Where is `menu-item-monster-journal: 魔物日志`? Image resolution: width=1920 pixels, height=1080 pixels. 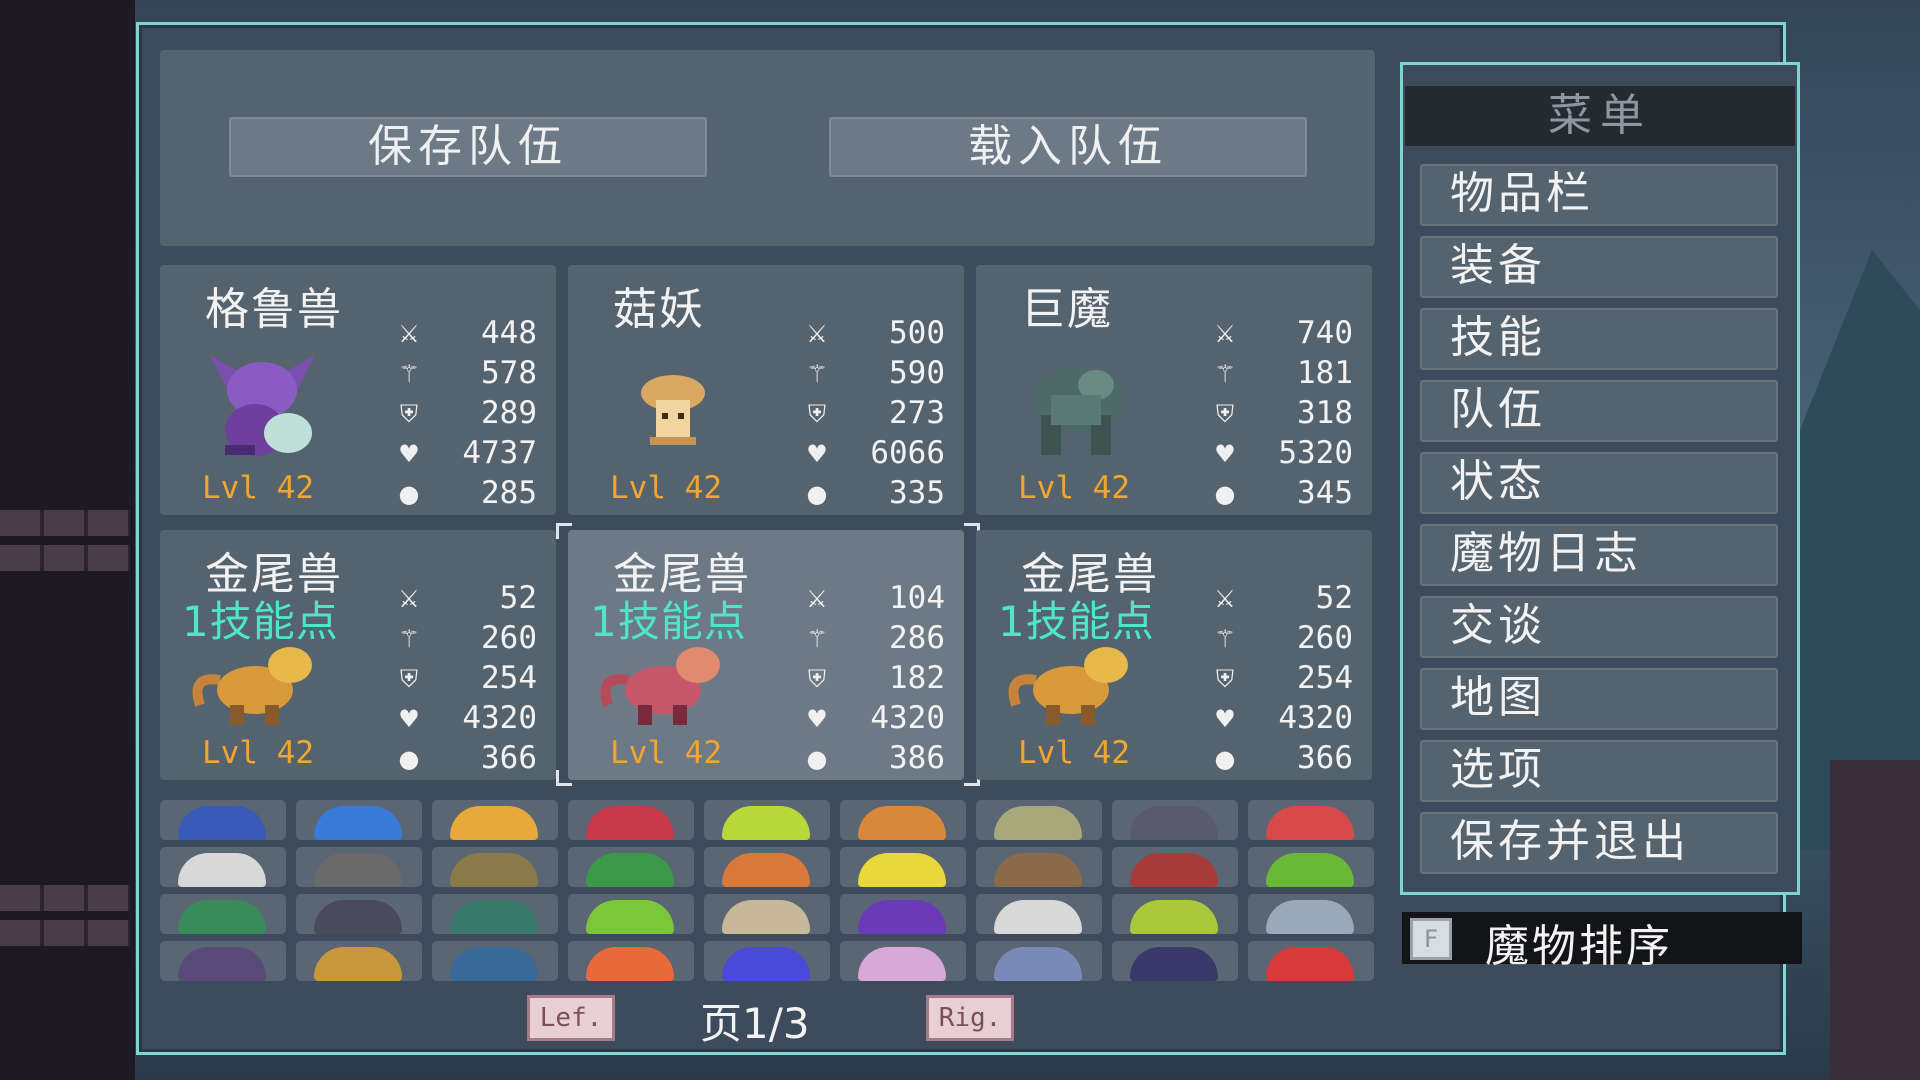 menu-item-monster-journal: 魔物日志 is located at coordinates (1599, 555).